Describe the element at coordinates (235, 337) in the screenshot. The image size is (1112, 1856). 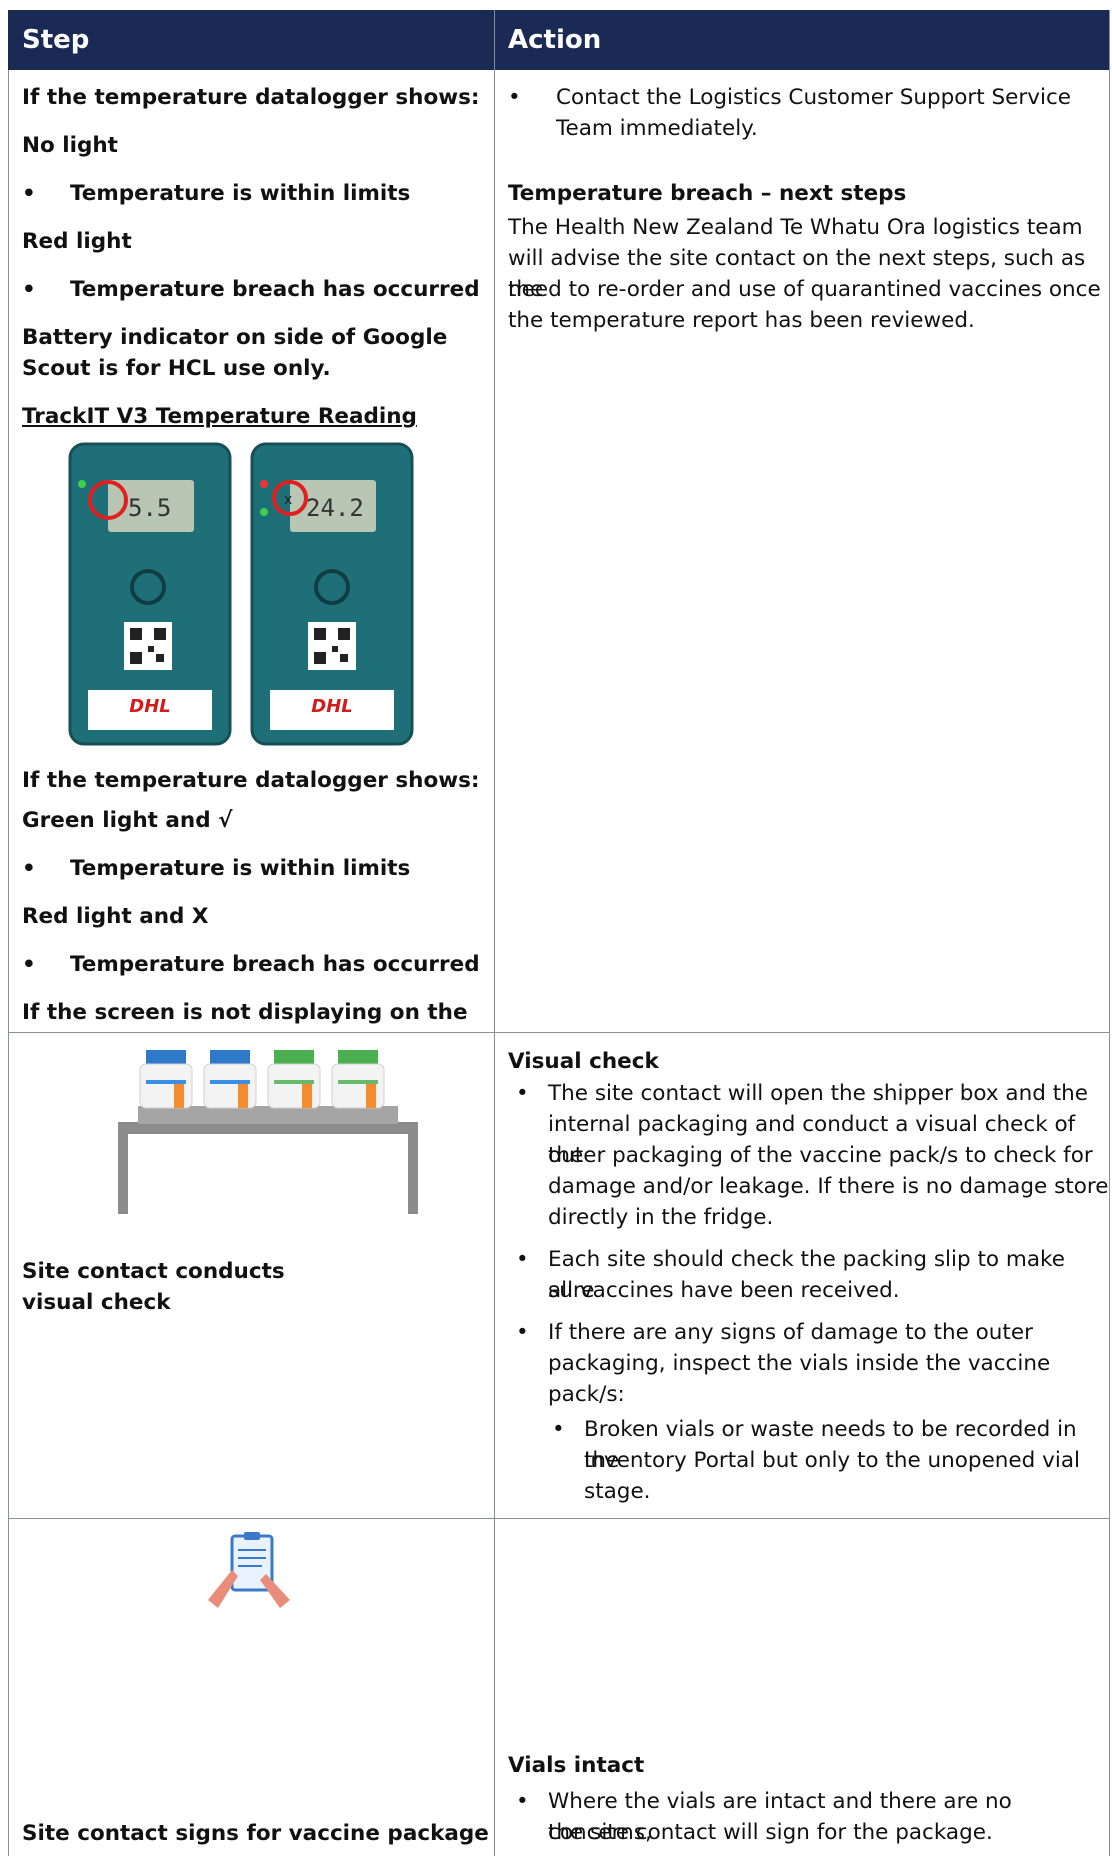
I see `battery-line-1: Battery indicator on side of Google` at that location.